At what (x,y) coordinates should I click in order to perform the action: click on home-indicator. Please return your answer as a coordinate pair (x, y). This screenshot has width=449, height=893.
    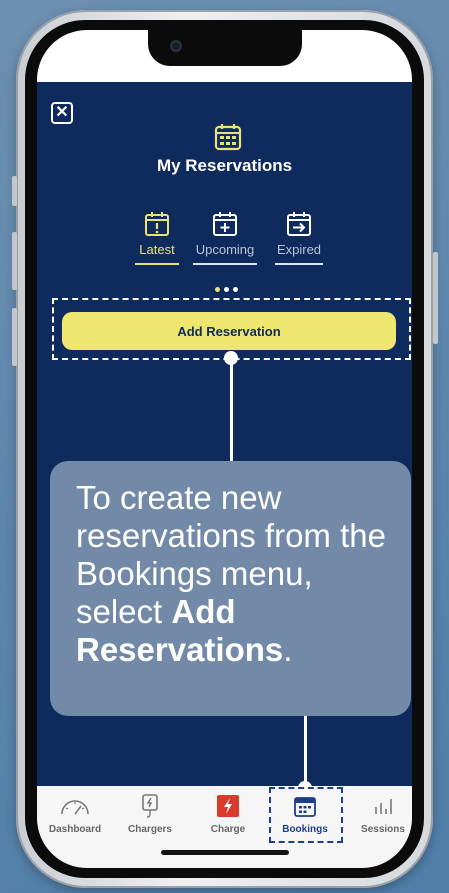
    Looking at the image, I should click on (225, 852).